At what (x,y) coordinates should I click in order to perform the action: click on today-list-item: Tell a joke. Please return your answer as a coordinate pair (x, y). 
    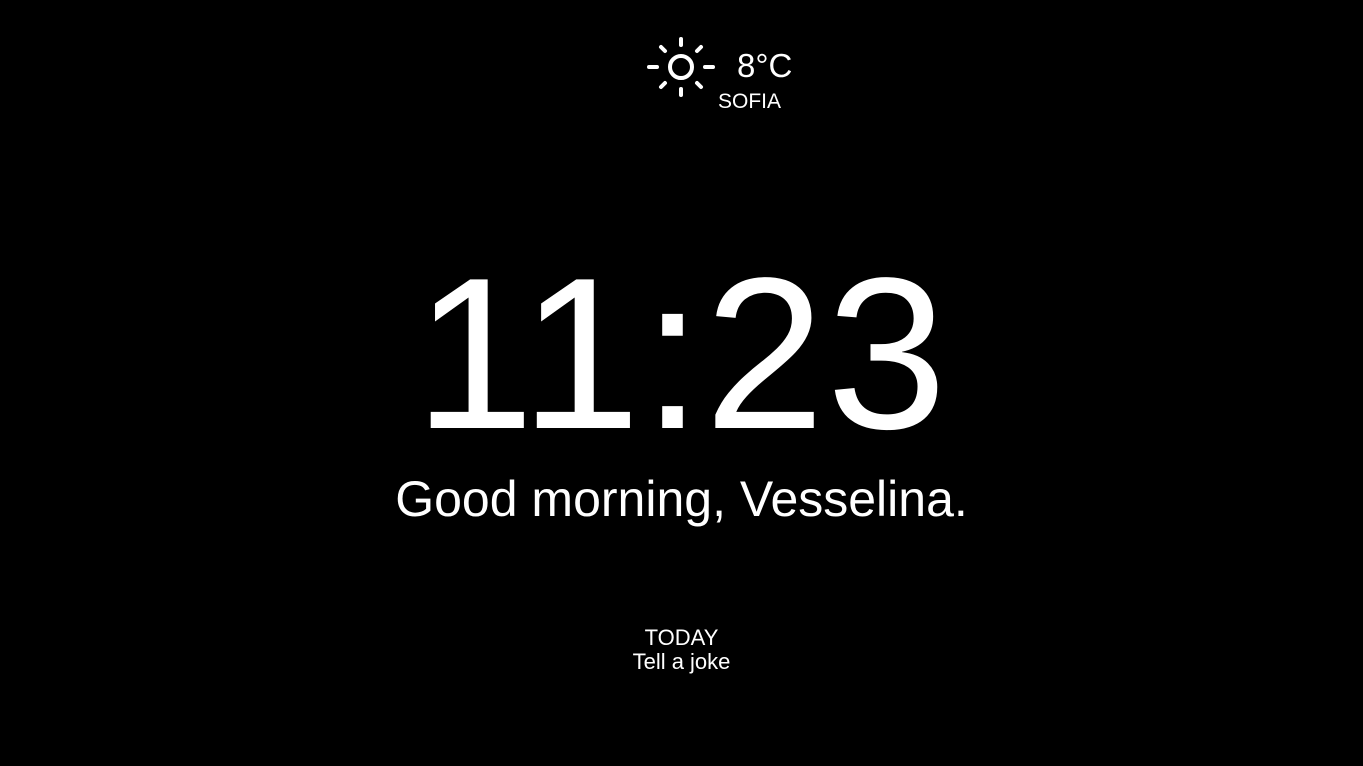
    Looking at the image, I should click on (681, 661).